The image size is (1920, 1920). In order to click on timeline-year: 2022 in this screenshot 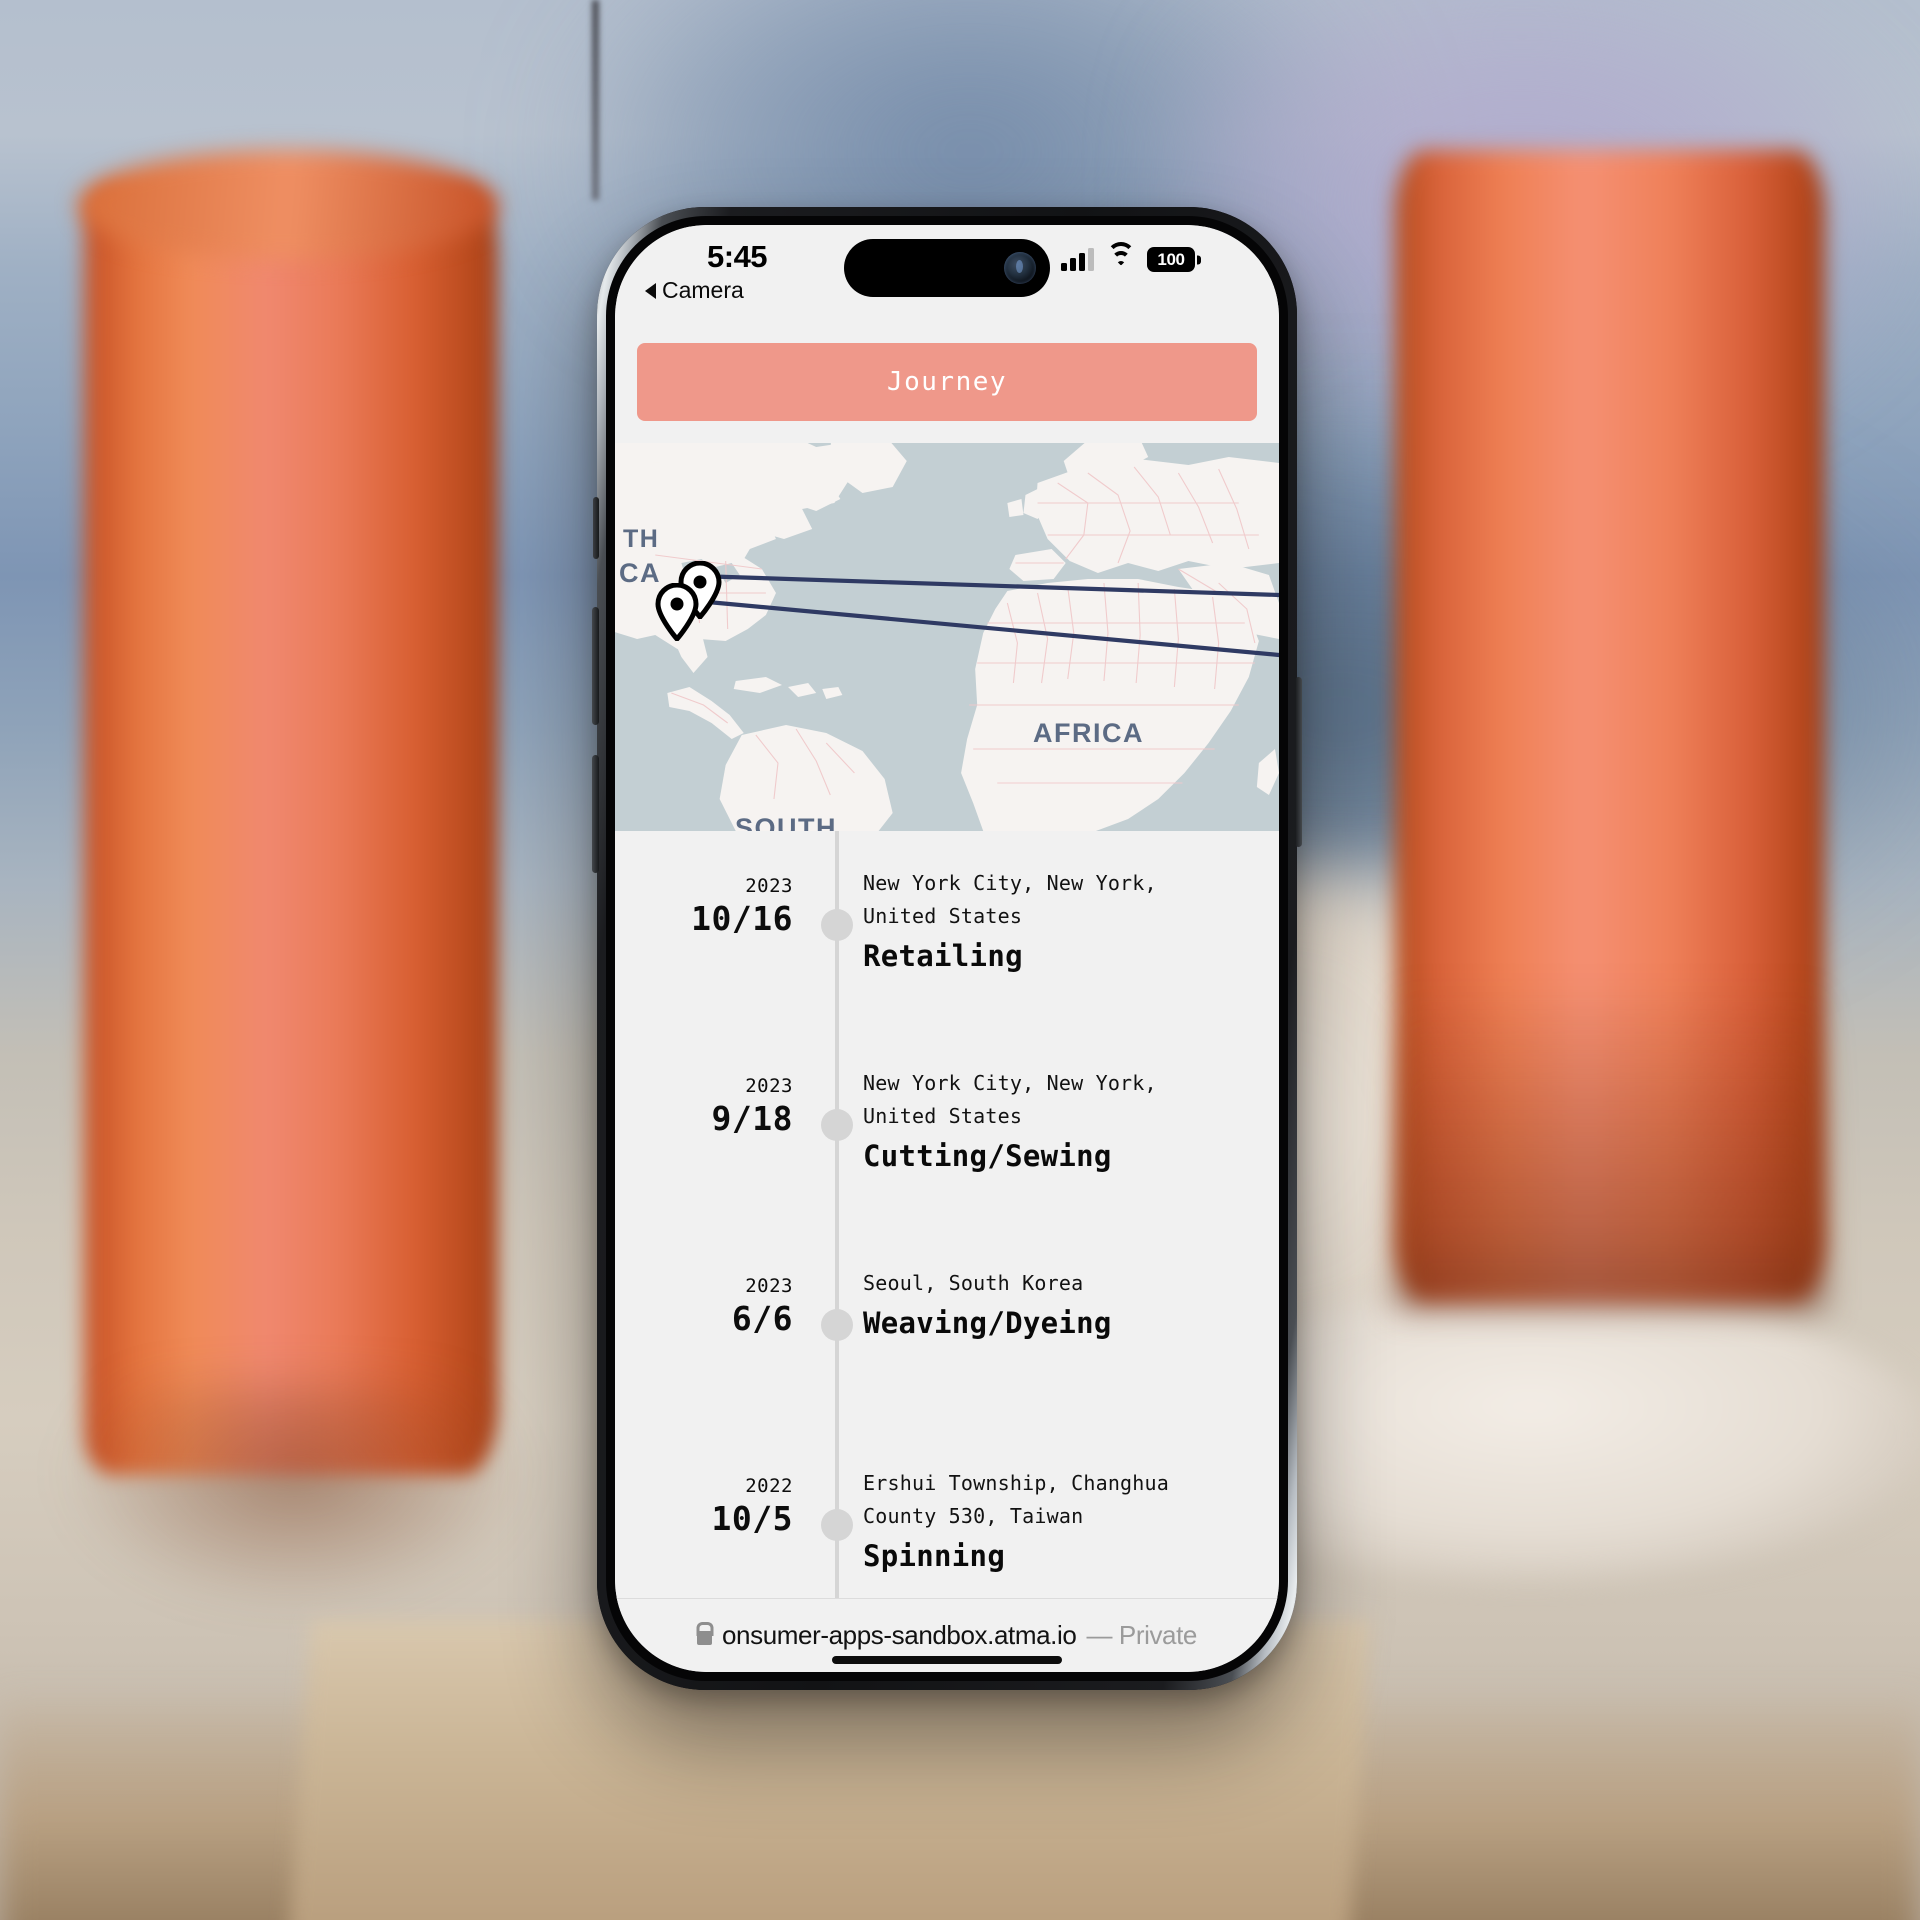, I will do `click(769, 1486)`.